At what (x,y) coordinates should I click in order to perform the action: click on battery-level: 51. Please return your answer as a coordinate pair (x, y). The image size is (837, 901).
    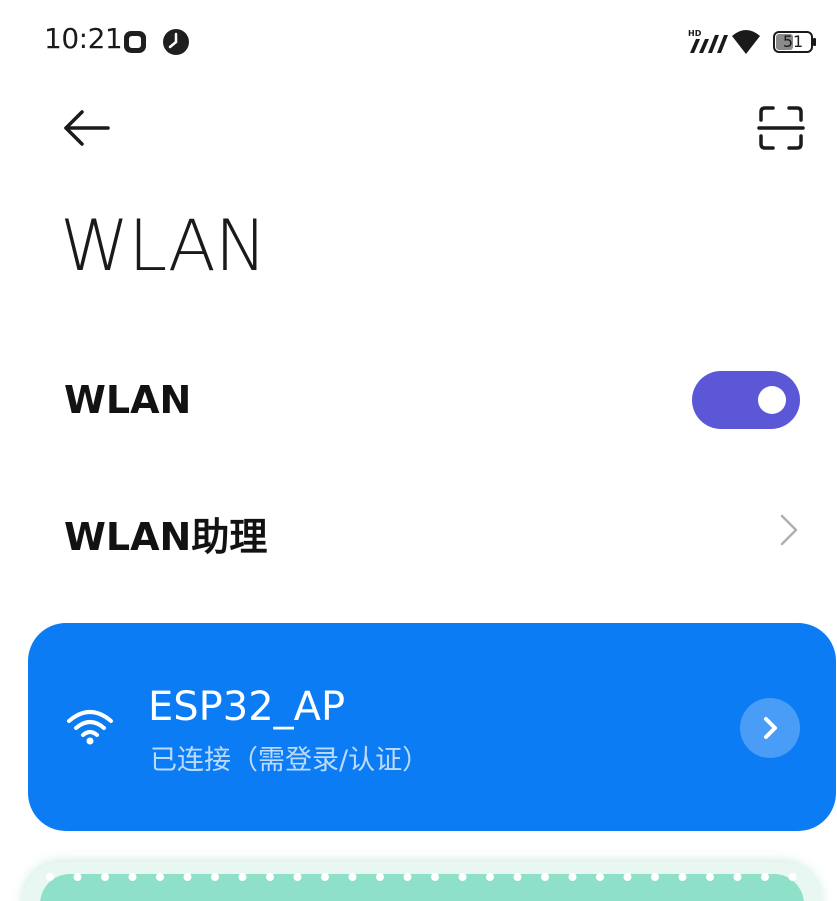
    Looking at the image, I should click on (793, 41).